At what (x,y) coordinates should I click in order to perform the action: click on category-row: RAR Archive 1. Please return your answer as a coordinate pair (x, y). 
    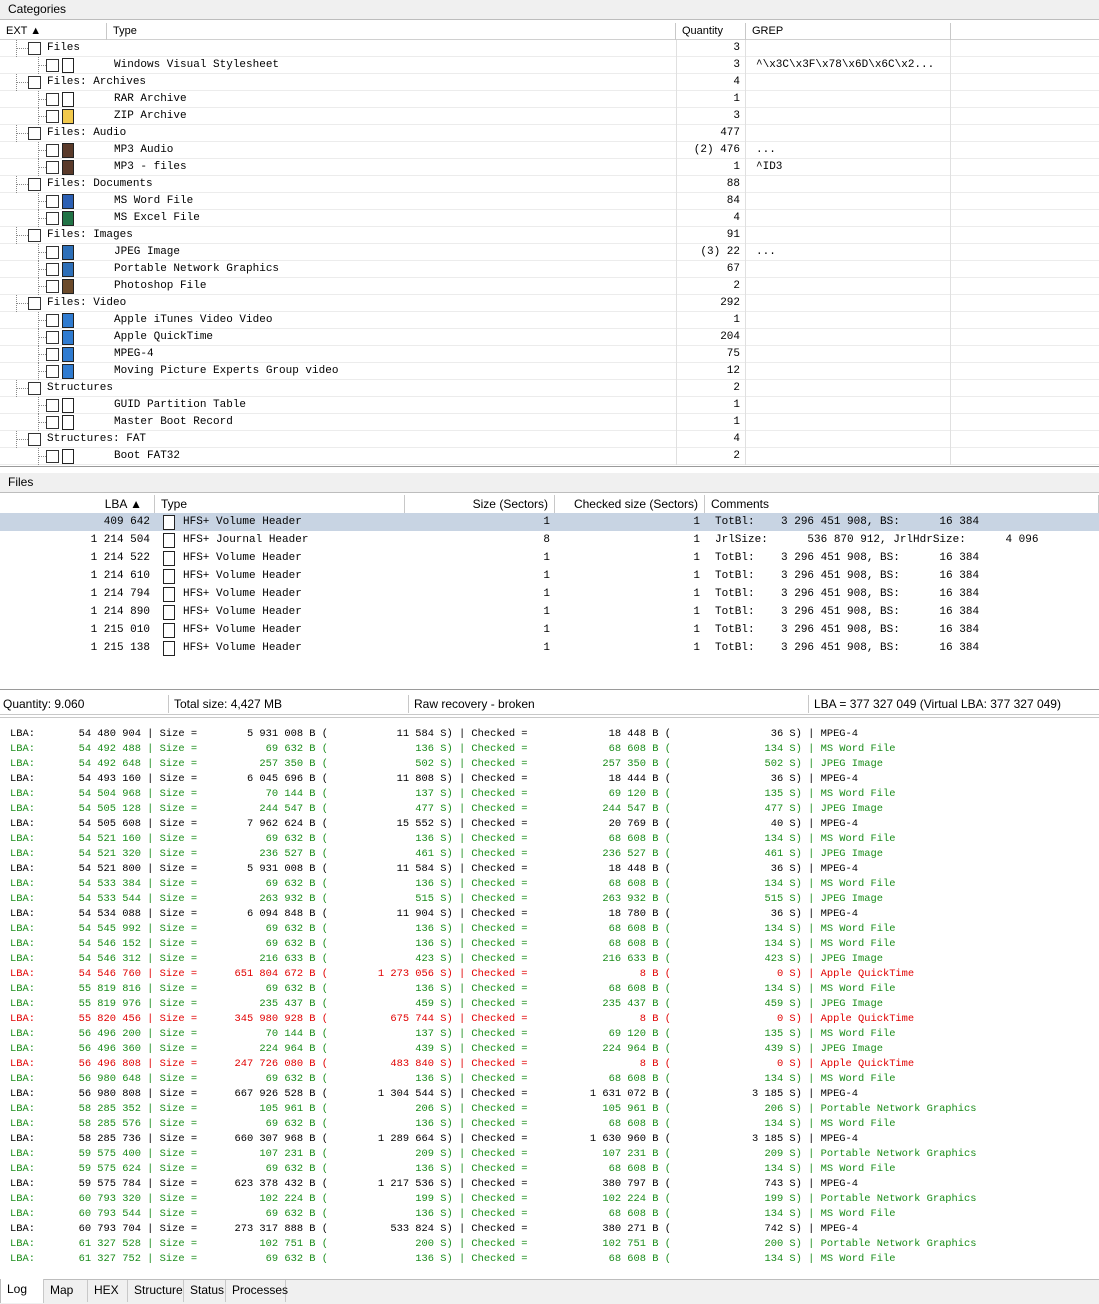
    Looking at the image, I should click on (549, 99).